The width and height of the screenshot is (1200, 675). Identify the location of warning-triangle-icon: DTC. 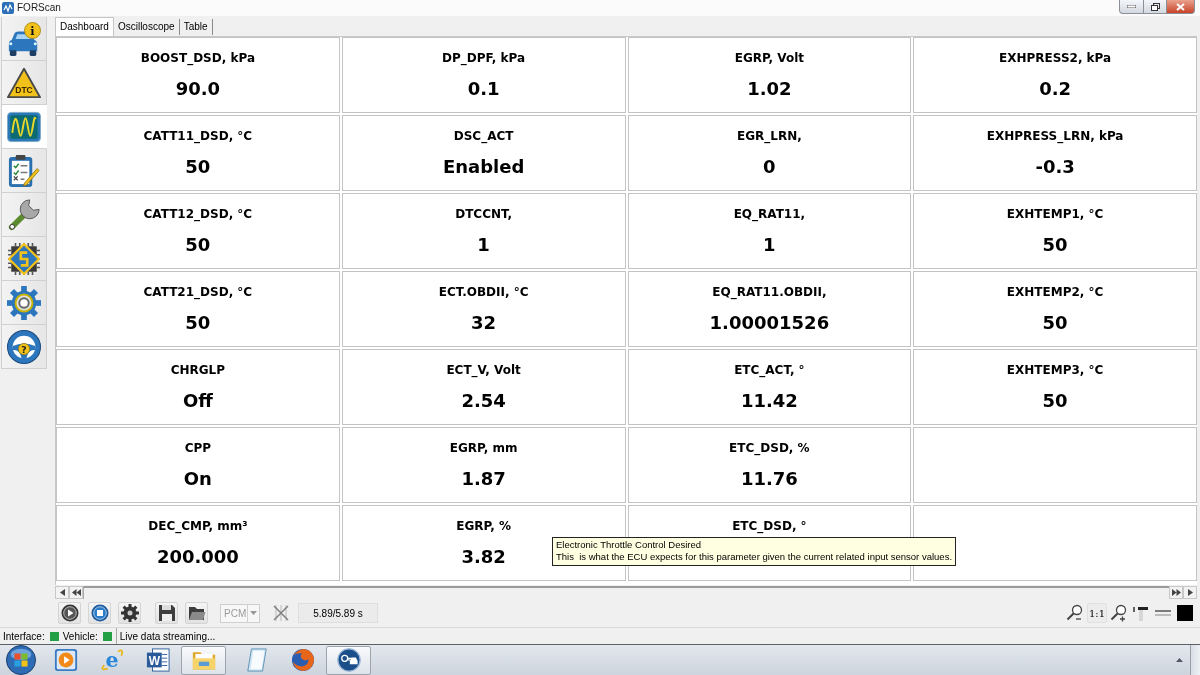
(24, 82).